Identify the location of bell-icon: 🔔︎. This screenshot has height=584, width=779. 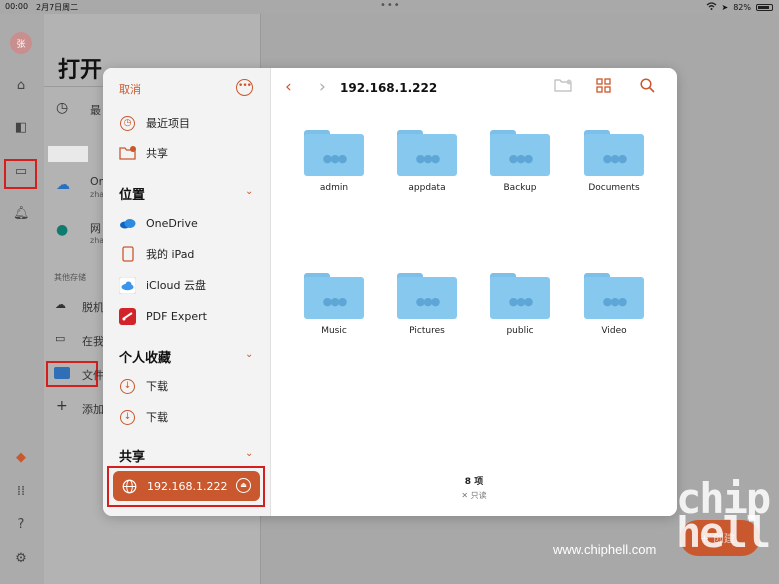
(21, 214).